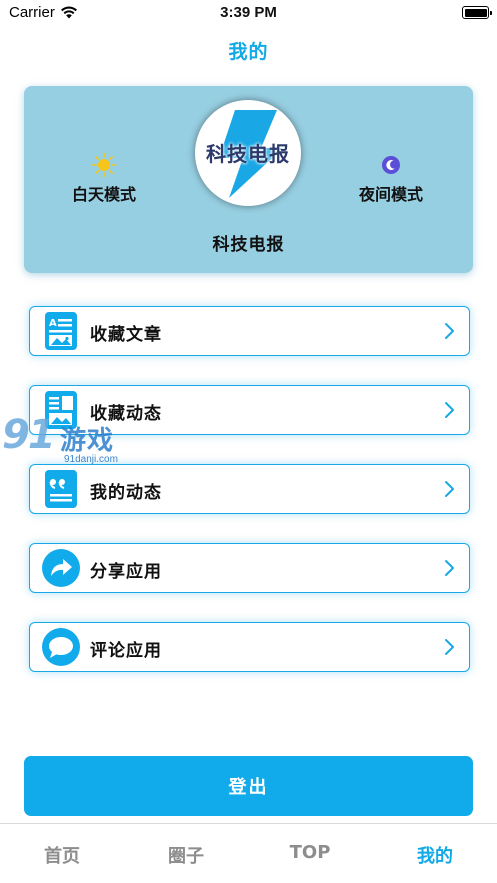 The width and height of the screenshot is (497, 883). What do you see at coordinates (390, 194) in the screenshot?
I see `night-mode-label: 夜间模式` at bounding box center [390, 194].